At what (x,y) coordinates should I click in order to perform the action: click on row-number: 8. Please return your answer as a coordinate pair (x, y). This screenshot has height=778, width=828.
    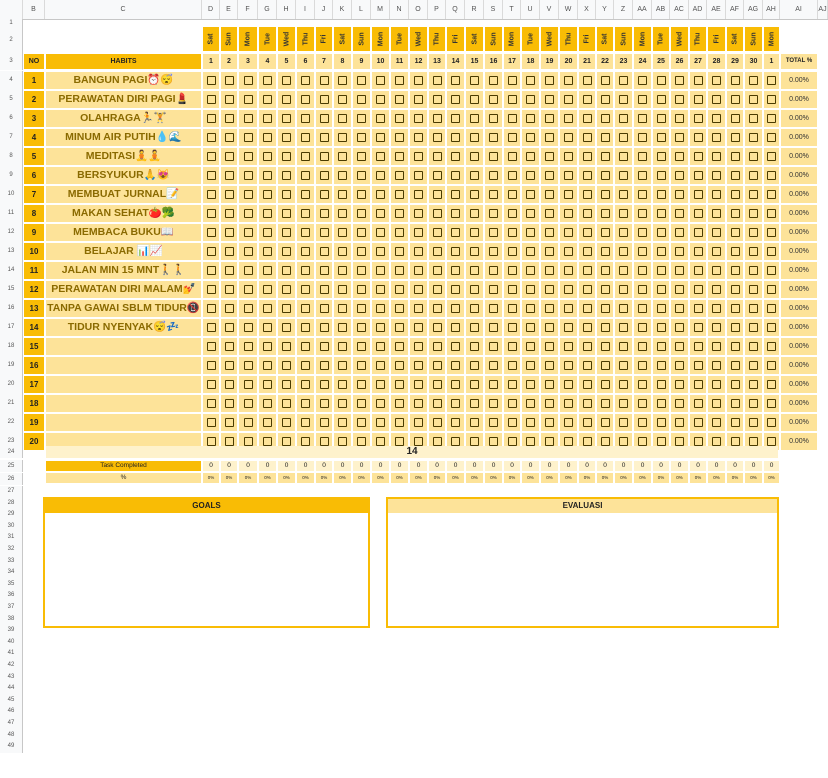
    Looking at the image, I should click on (11, 156).